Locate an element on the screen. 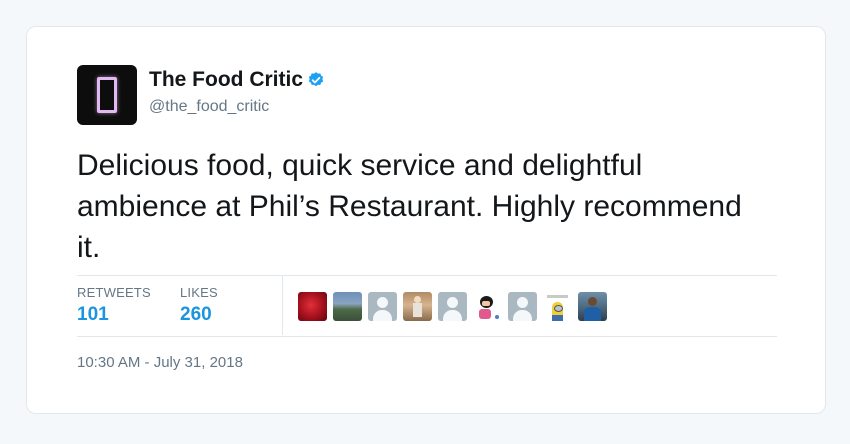  tweet-timestamp: 10:30 AM - July 31, 2018 is located at coordinates (160, 362).